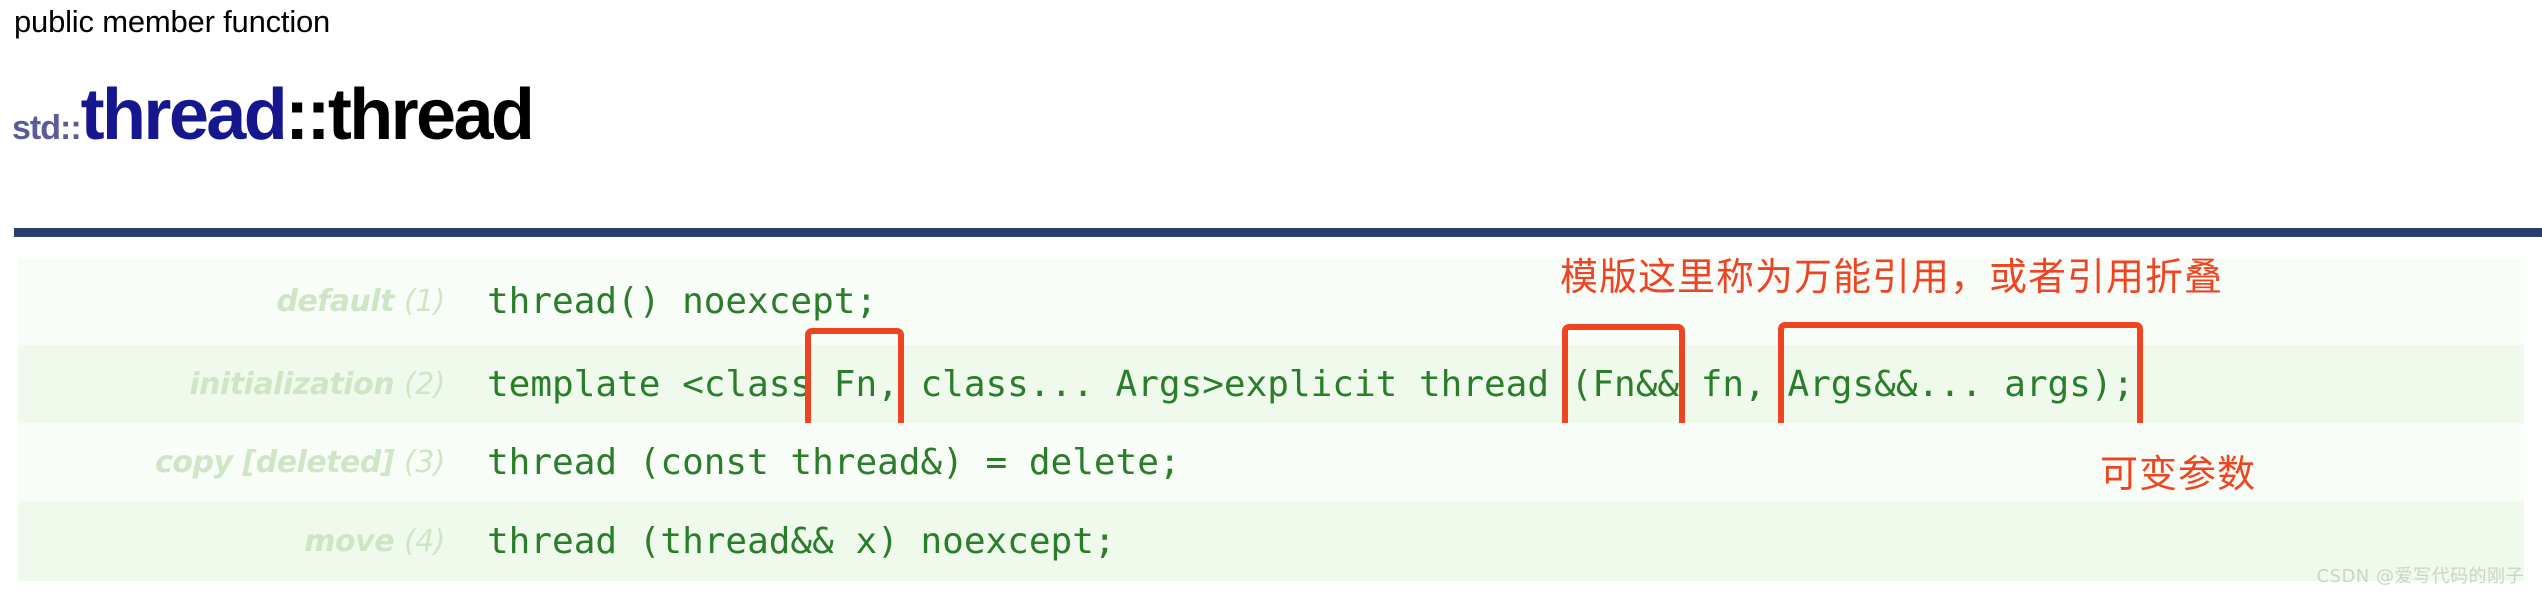 This screenshot has height=592, width=2542. What do you see at coordinates (47, 128) in the screenshot?
I see `title-namespace: std::` at bounding box center [47, 128].